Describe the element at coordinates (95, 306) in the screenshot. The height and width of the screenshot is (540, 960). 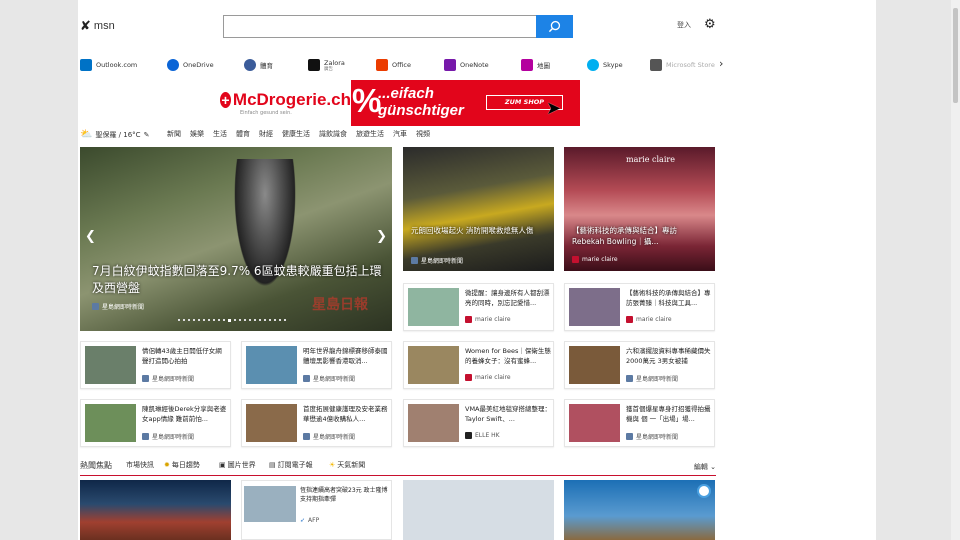
I see `source-logo-icon` at that location.